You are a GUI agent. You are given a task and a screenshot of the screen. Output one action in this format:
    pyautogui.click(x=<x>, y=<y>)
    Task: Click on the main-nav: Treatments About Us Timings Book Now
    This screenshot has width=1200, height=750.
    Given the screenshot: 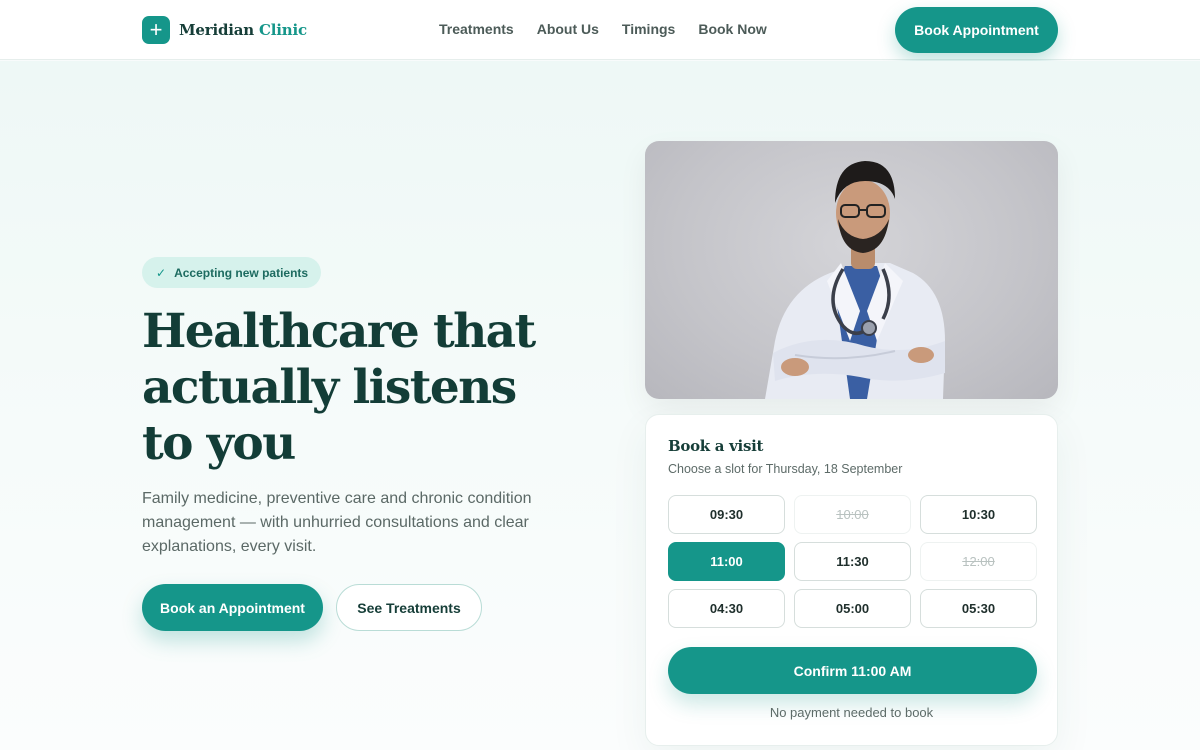 What is the action you would take?
    pyautogui.click(x=614, y=29)
    